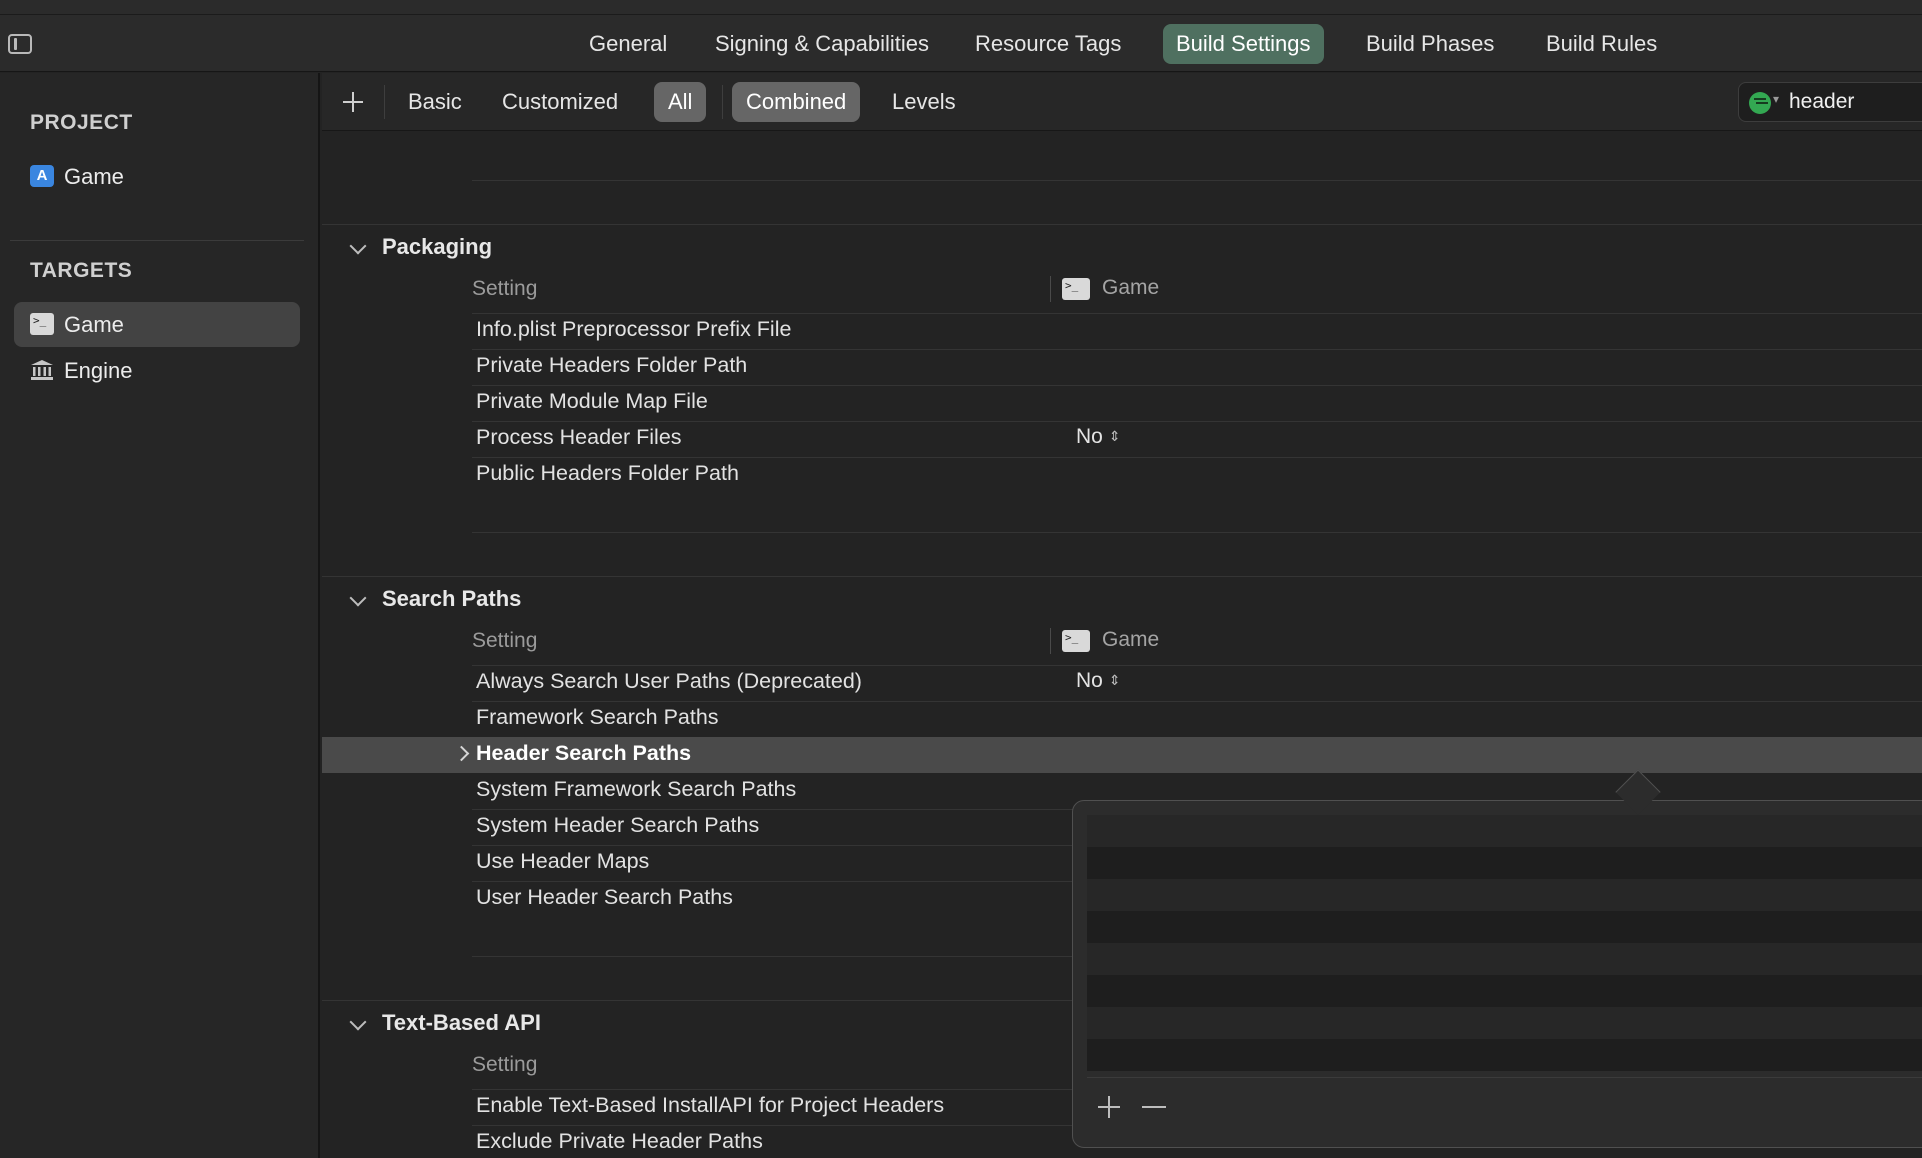  What do you see at coordinates (452, 598) in the screenshot?
I see `section-title: Search Paths` at bounding box center [452, 598].